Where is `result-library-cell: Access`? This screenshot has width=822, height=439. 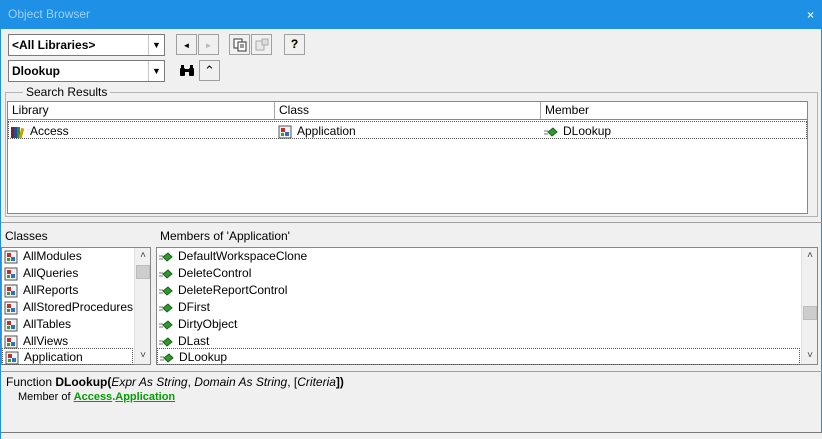
result-library-cell: Access is located at coordinates (40, 131).